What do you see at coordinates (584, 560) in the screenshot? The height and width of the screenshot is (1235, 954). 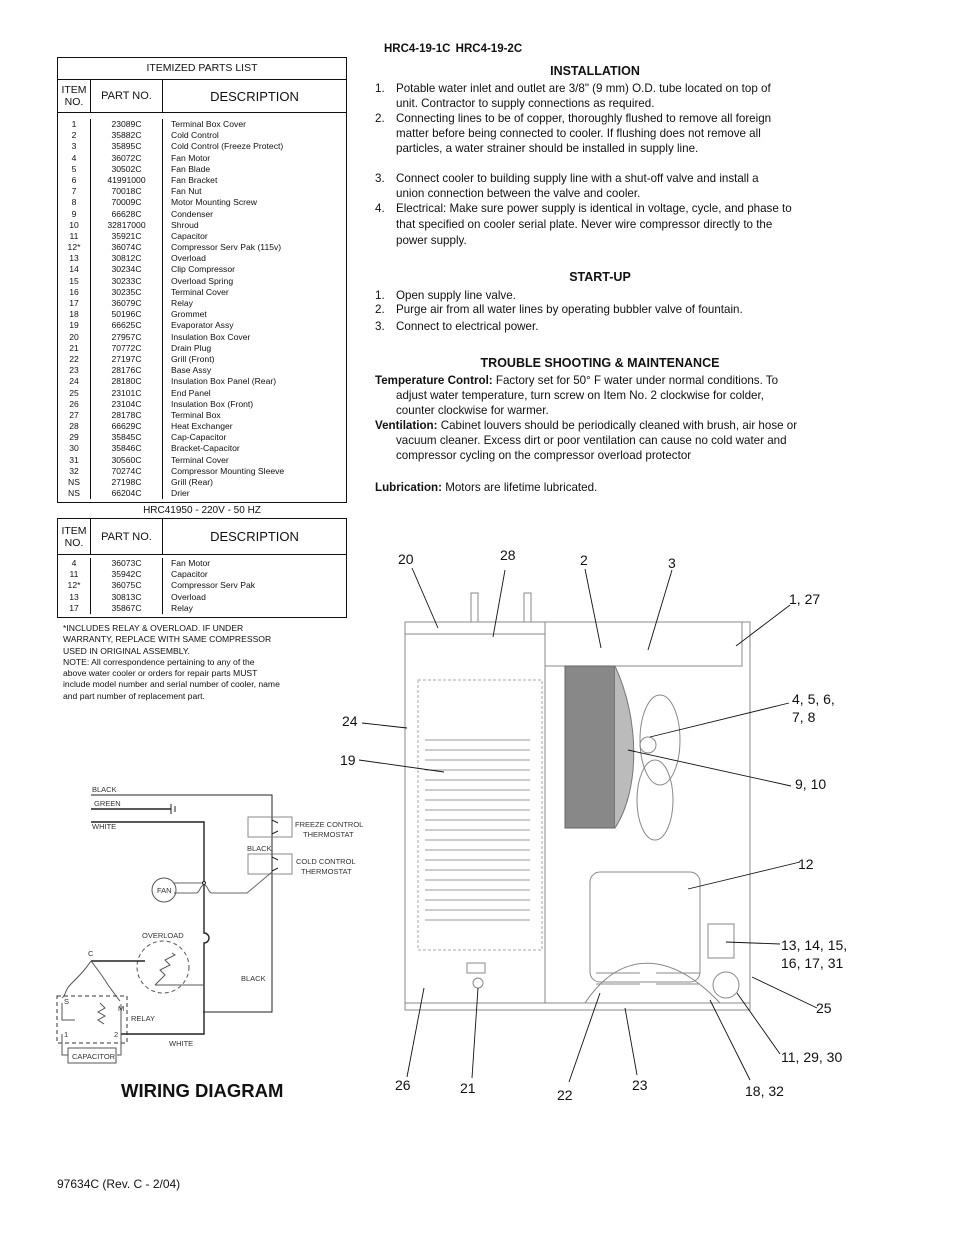 I see `callout-2: 2` at bounding box center [584, 560].